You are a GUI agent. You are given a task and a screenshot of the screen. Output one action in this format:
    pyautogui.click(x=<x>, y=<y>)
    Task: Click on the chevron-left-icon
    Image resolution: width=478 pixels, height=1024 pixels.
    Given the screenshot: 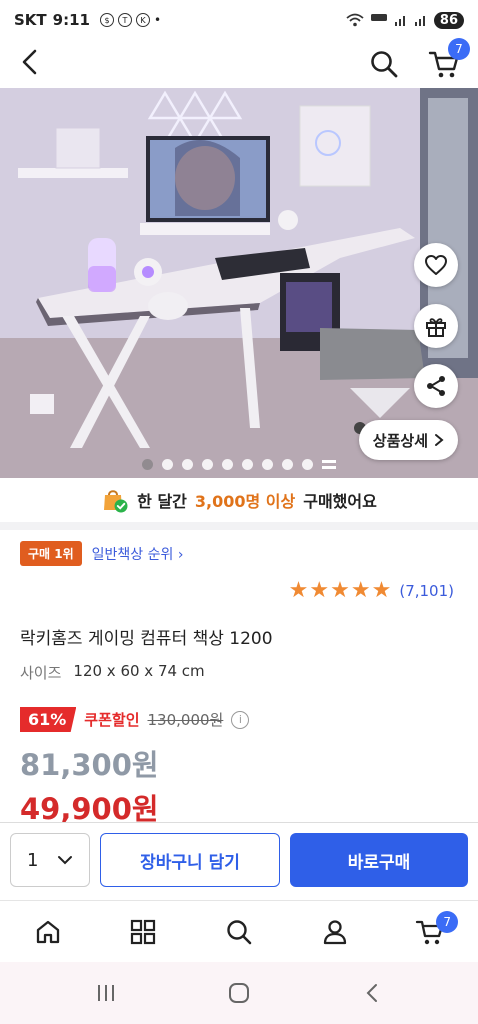 What is the action you would take?
    pyautogui.click(x=29, y=62)
    